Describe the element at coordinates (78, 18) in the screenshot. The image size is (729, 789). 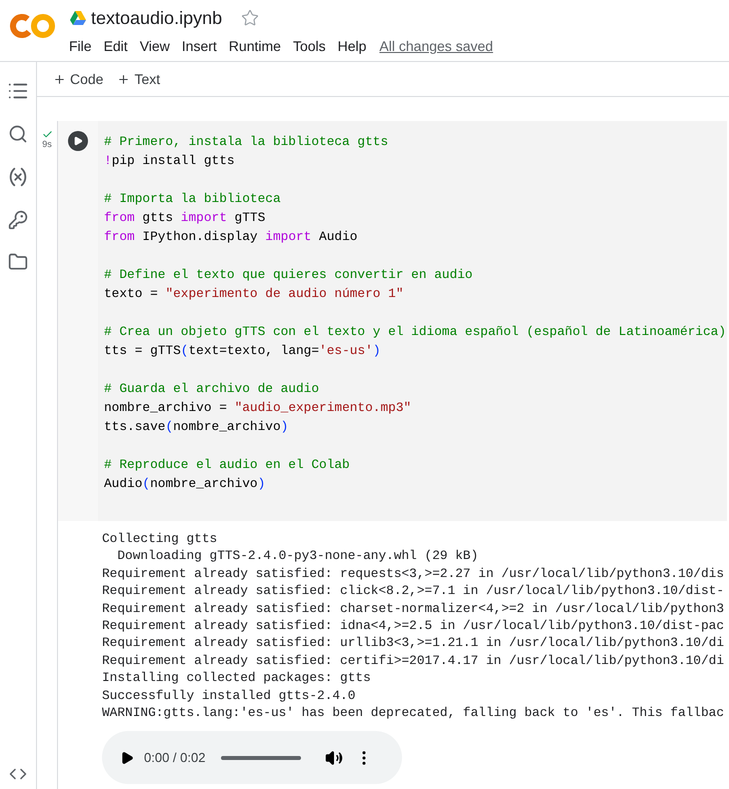
I see `drive-icon` at that location.